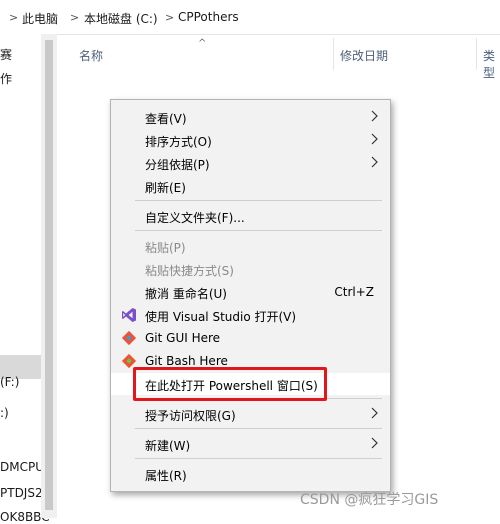 This screenshot has width=500, height=524. Describe the element at coordinates (354, 292) in the screenshot. I see `menu-item-shortcut: Ctrl+Z` at that location.